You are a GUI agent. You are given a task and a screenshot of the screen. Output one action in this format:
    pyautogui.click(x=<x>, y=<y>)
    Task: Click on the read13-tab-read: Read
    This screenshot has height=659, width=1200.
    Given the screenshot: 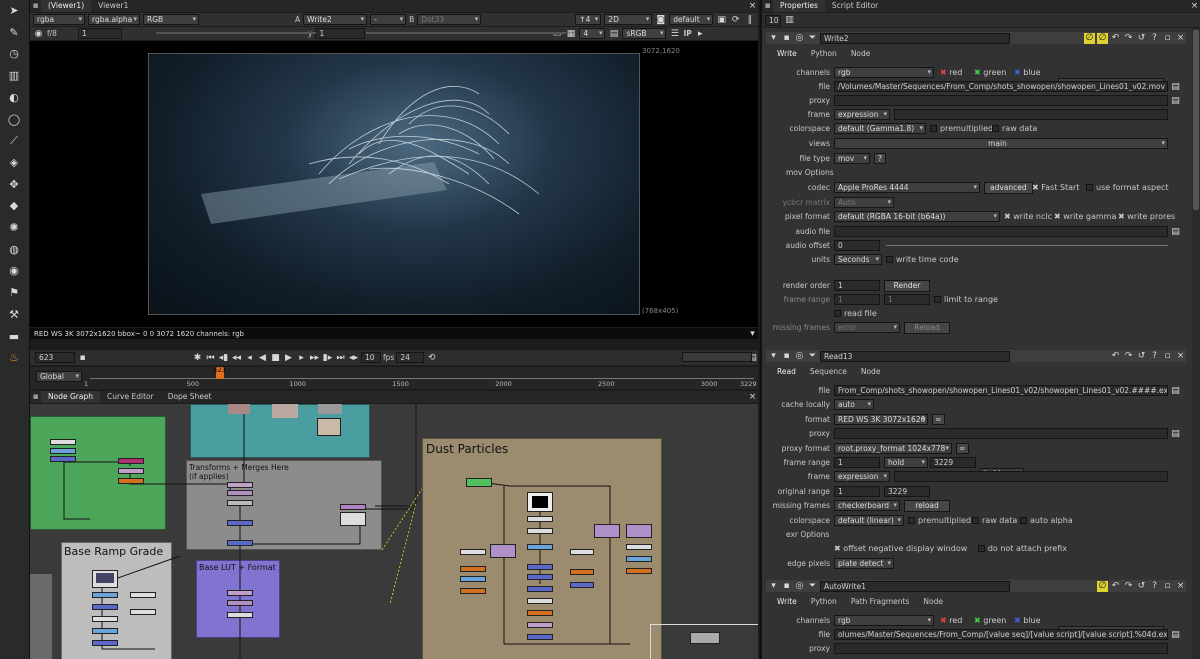 What is the action you would take?
    pyautogui.click(x=786, y=372)
    